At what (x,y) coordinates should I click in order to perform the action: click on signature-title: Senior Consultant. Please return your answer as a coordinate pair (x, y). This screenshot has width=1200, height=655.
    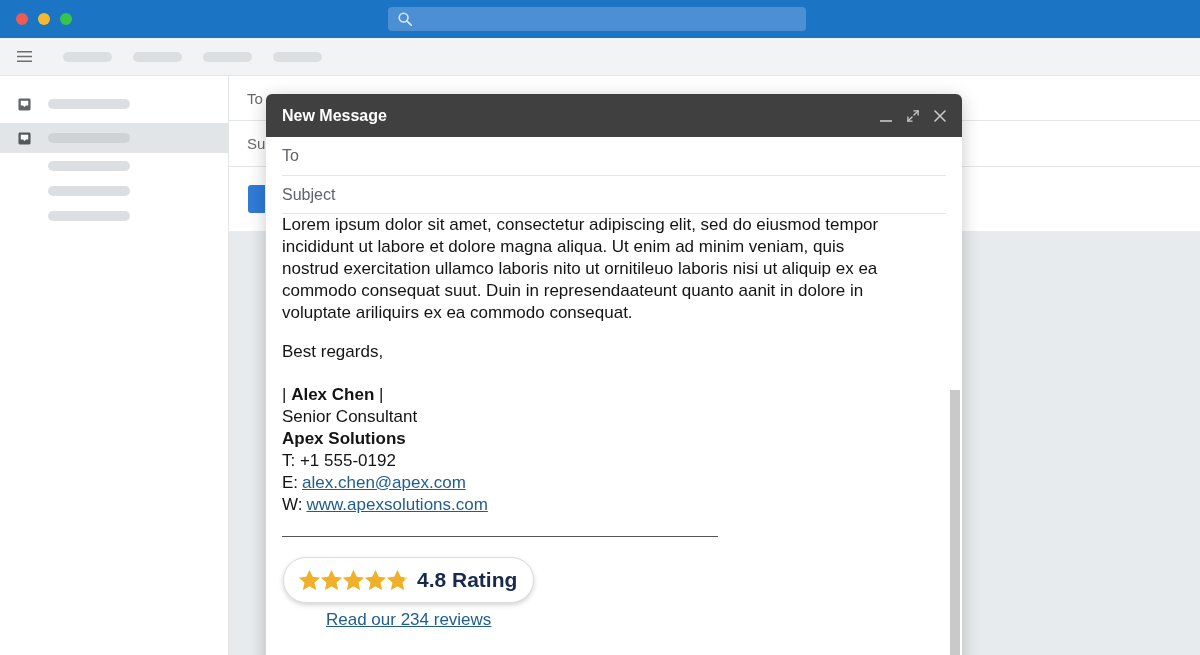
    Looking at the image, I should click on (350, 417).